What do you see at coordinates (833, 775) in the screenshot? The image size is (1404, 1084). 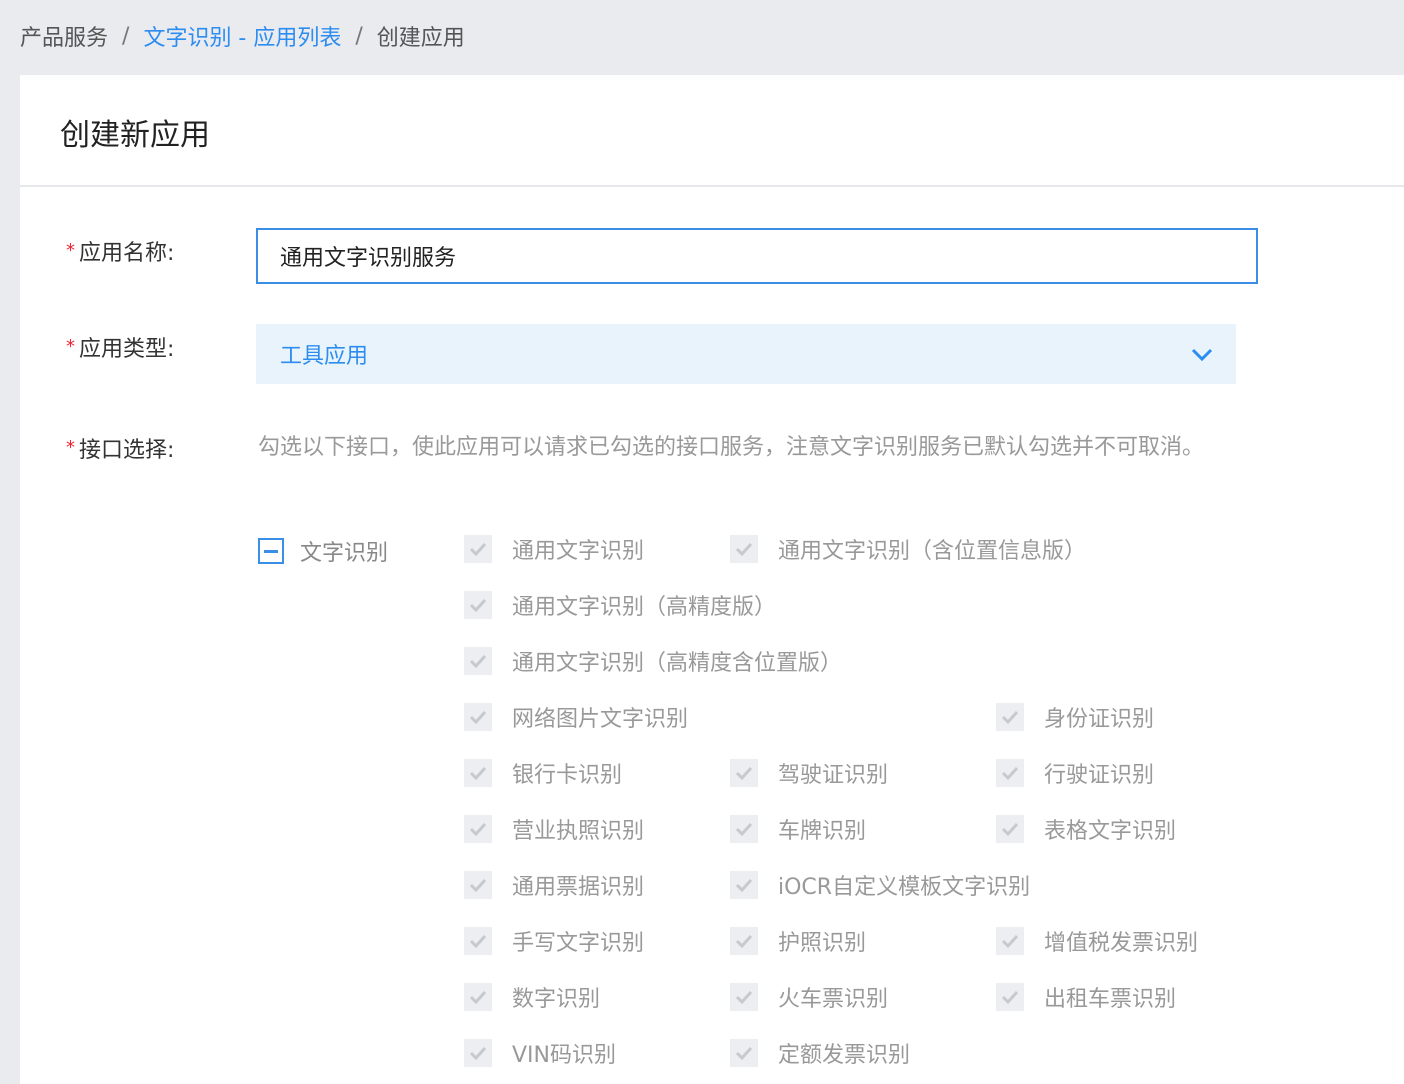 I see `api-checkbox-label: 驾驶证识别` at bounding box center [833, 775].